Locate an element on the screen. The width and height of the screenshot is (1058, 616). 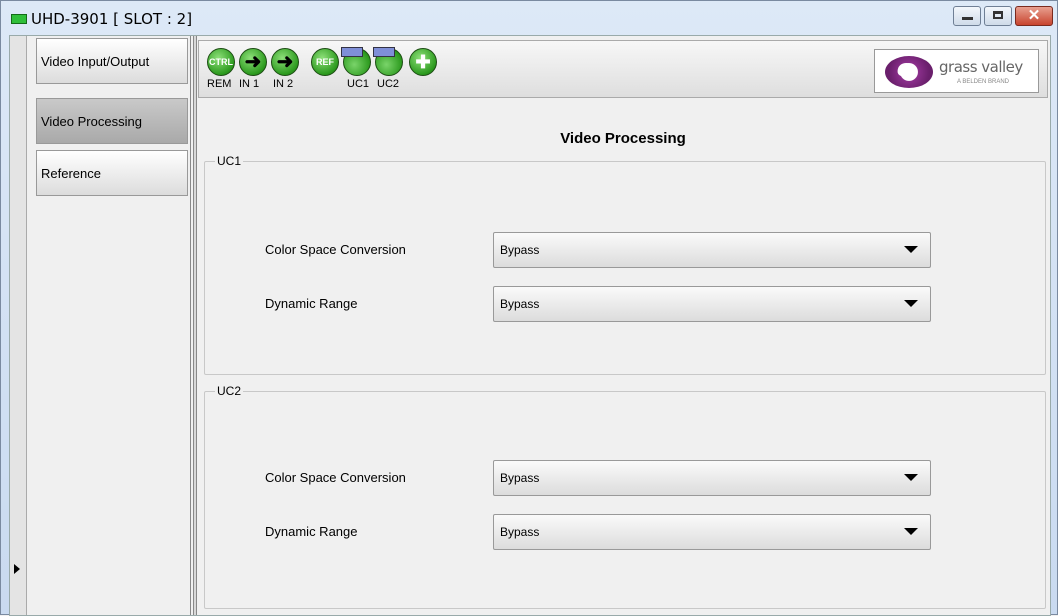
gv-logo-icon: G is located at coordinates (909, 72).